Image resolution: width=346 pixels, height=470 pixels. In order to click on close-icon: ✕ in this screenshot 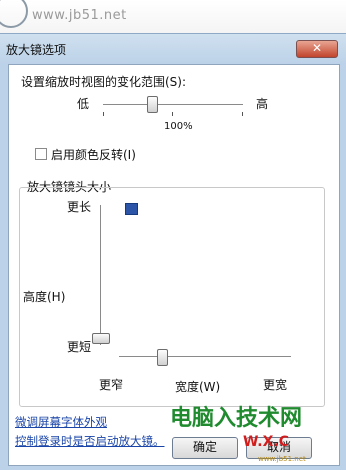, I will do `click(317, 48)`.